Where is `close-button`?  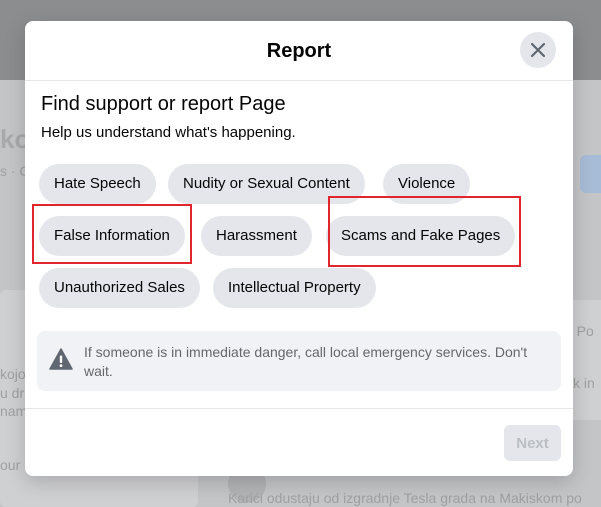 close-button is located at coordinates (538, 50).